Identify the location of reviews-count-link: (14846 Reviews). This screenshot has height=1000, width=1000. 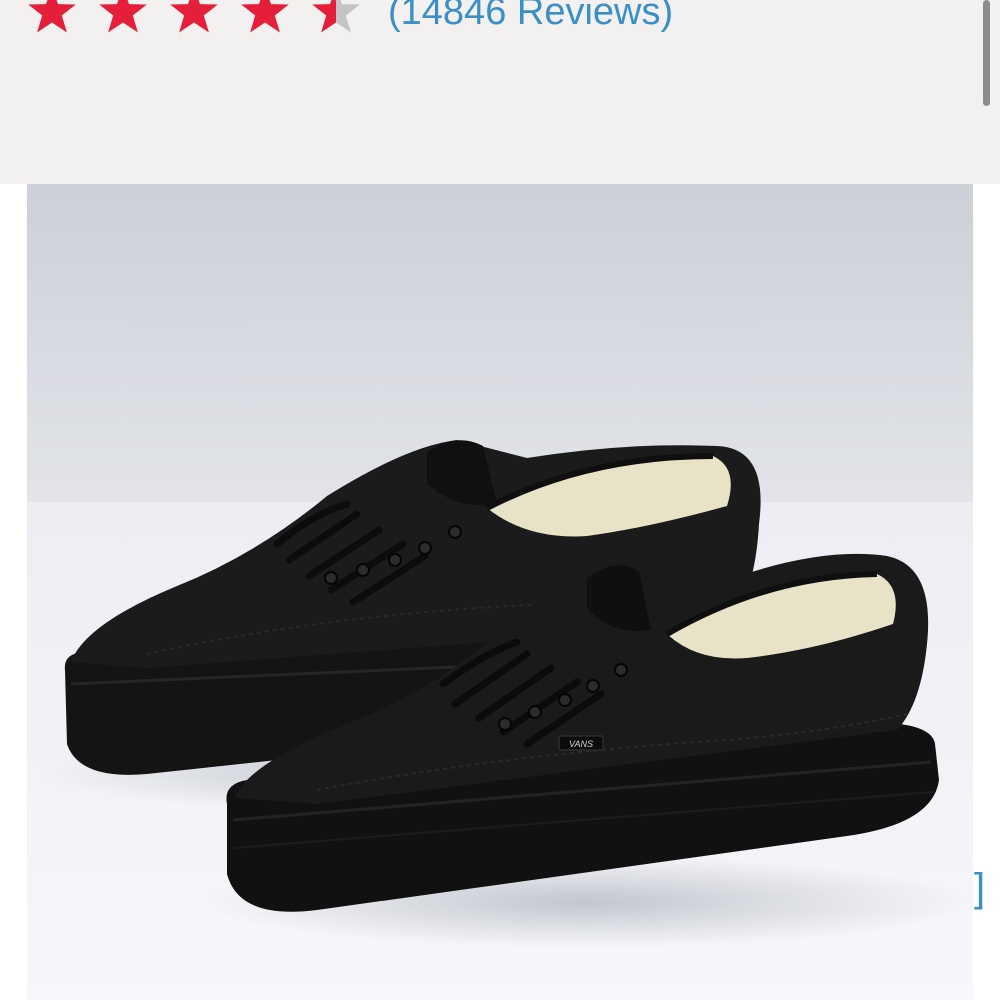
(530, 15).